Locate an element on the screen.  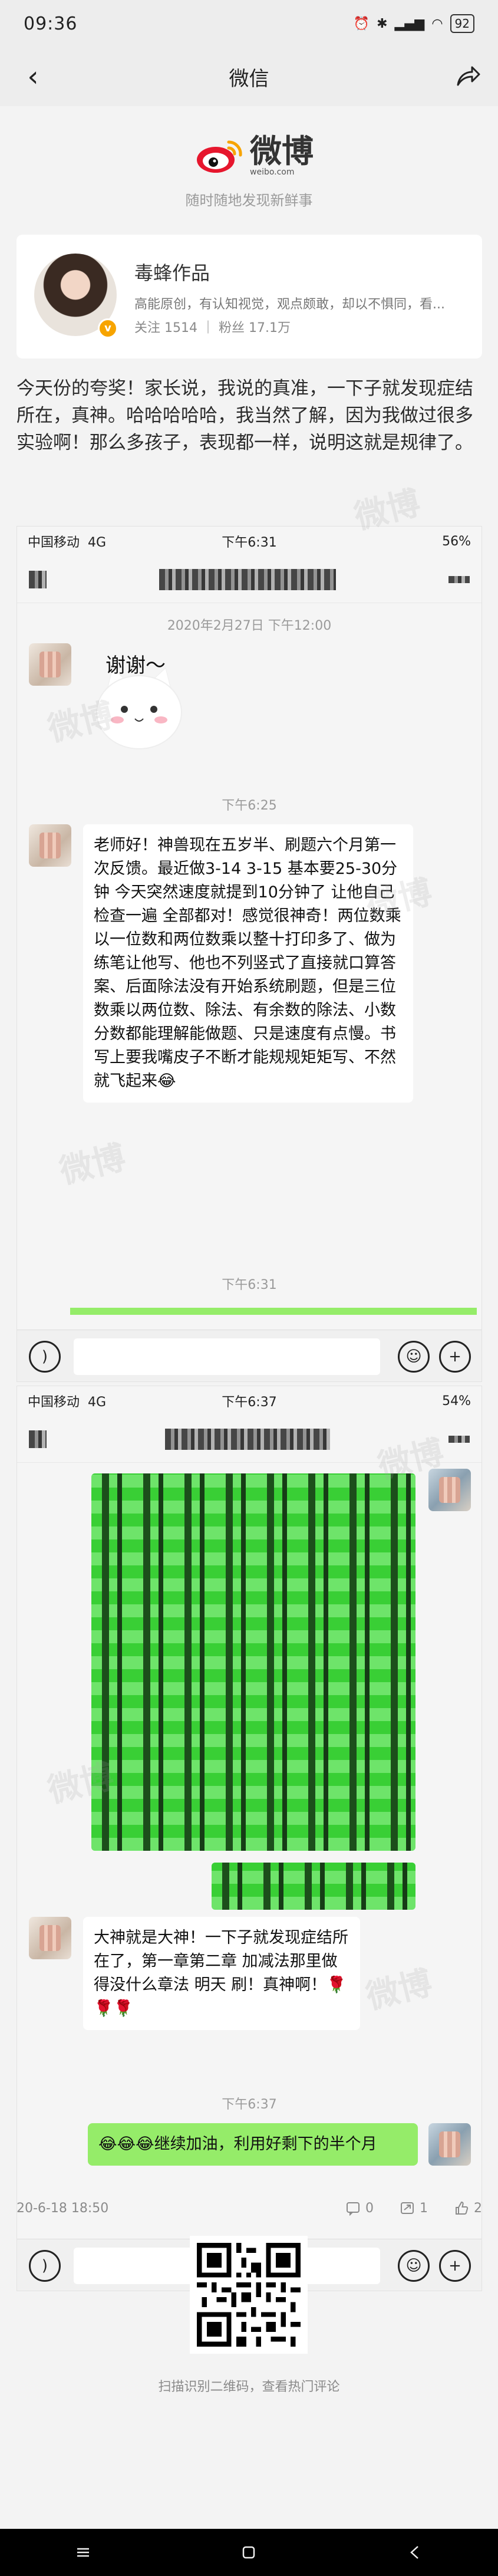
repost-button: 1 is located at coordinates (414, 2208).